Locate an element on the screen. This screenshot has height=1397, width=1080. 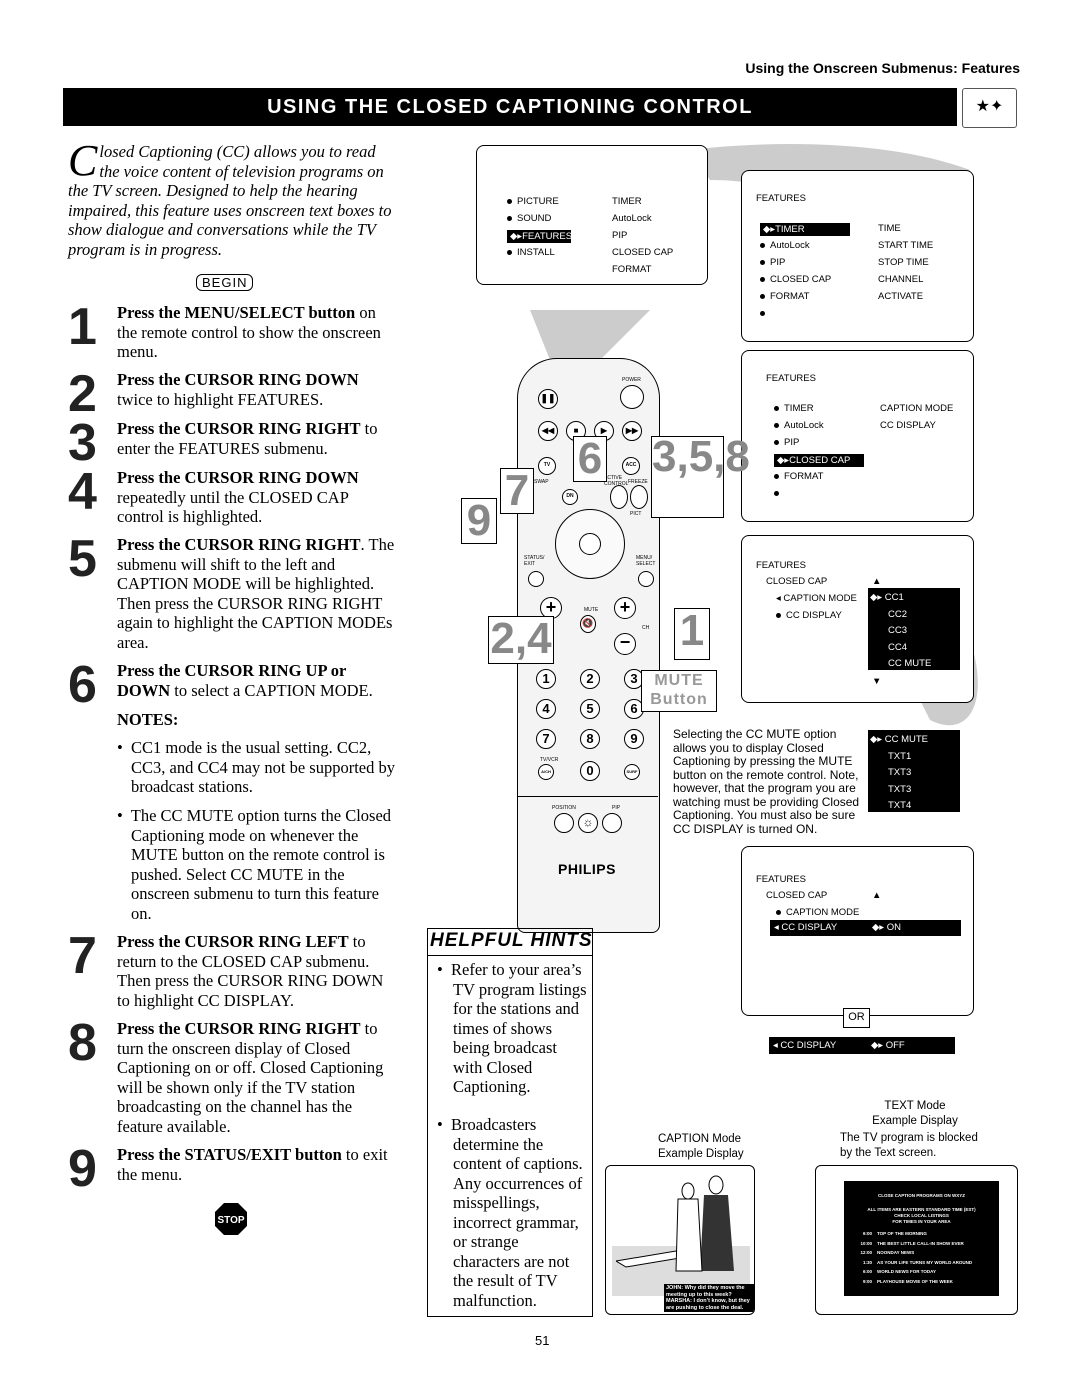
menu-item-label: FORMAT is located at coordinates (804, 476).